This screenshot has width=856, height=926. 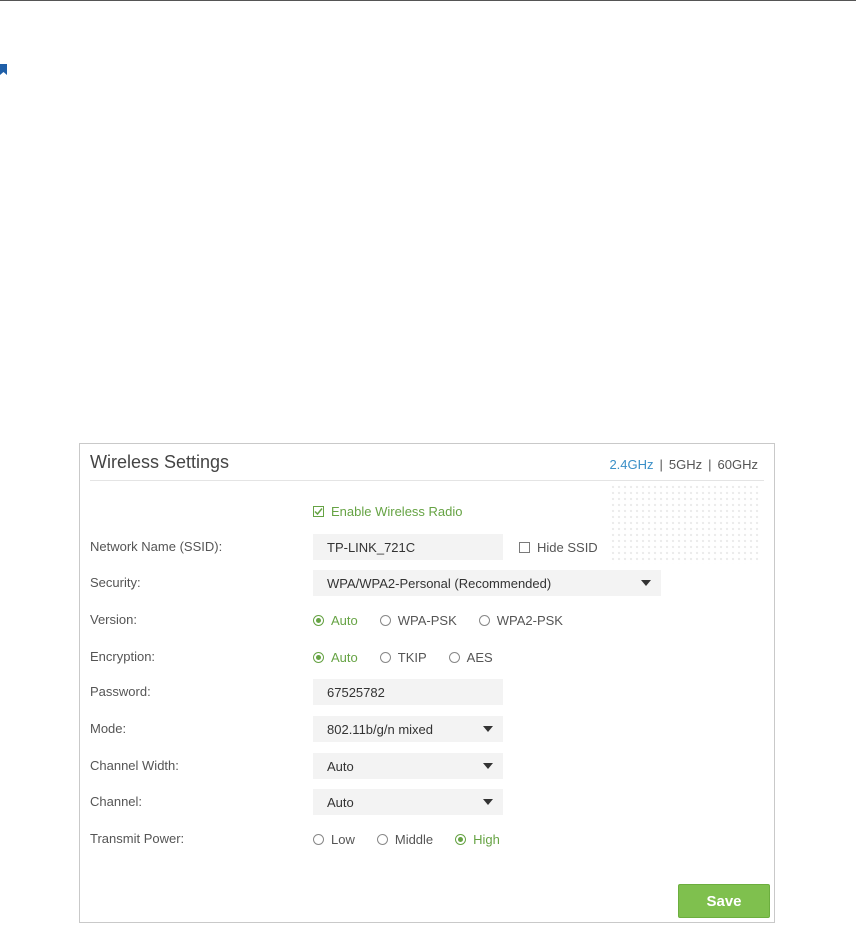 I want to click on ssid-label: Network Name (SSID):, so click(x=156, y=546).